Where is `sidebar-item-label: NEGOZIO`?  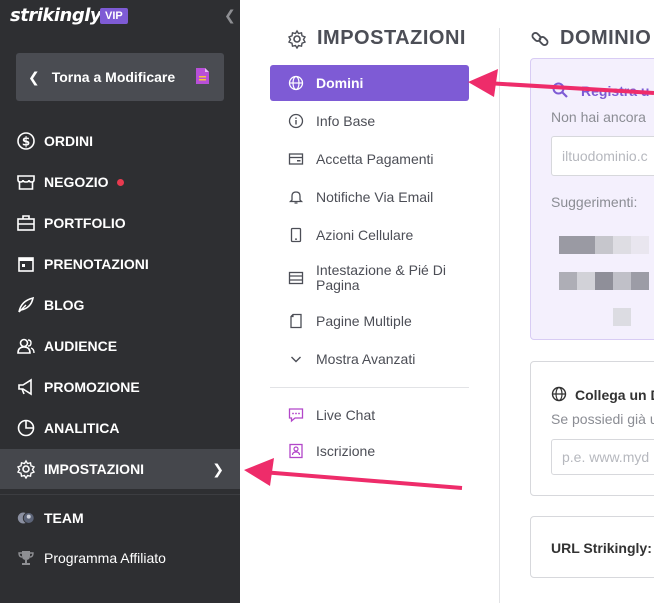 sidebar-item-label: NEGOZIO is located at coordinates (76, 182).